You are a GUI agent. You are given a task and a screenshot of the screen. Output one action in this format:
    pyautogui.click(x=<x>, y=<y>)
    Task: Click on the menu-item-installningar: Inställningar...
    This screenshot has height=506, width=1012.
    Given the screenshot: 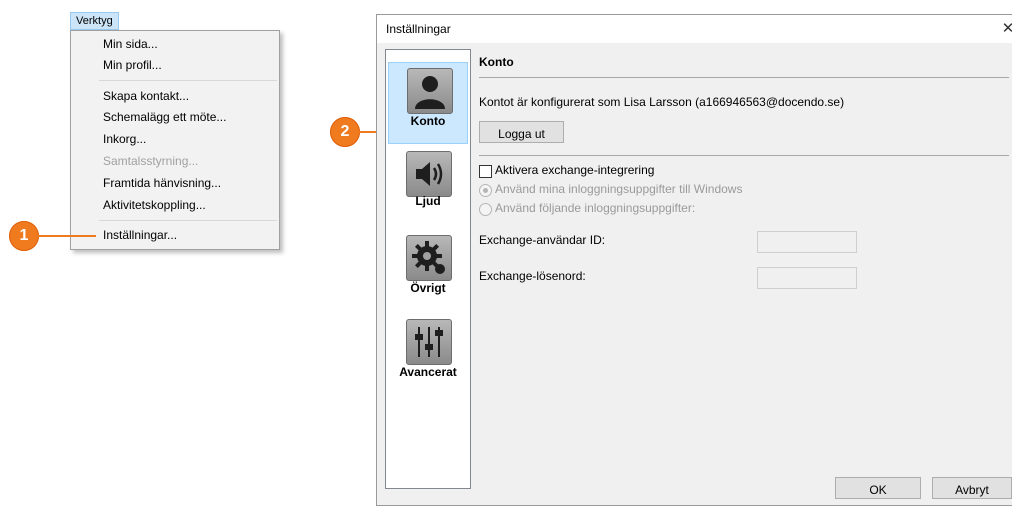 What is the action you would take?
    pyautogui.click(x=140, y=235)
    